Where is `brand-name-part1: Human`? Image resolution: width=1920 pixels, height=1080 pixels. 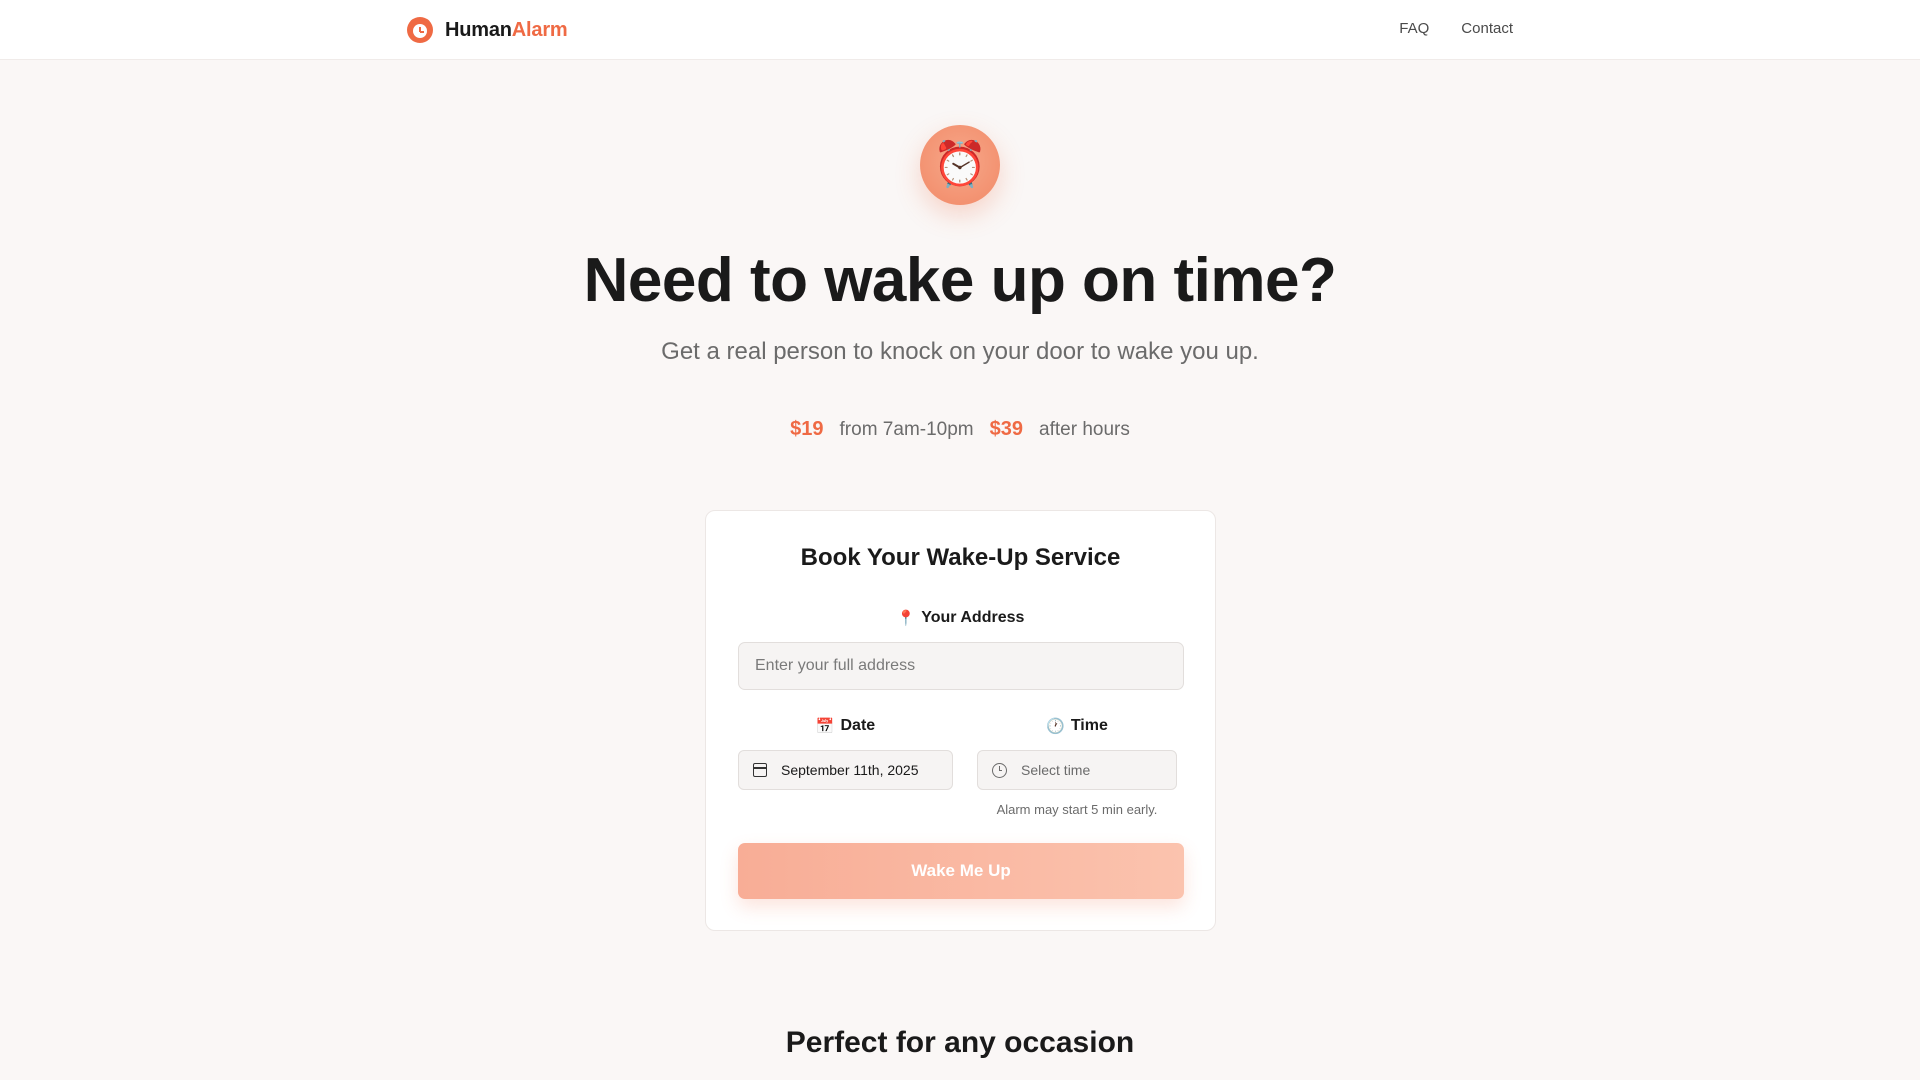 brand-name-part1: Human is located at coordinates (478, 29).